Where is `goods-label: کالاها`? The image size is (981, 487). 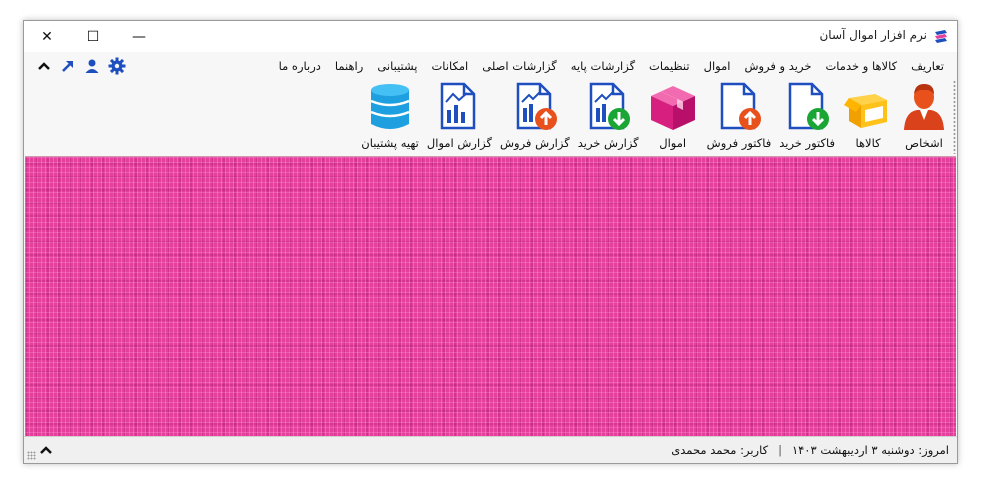
goods-label: کالاها is located at coordinates (868, 143).